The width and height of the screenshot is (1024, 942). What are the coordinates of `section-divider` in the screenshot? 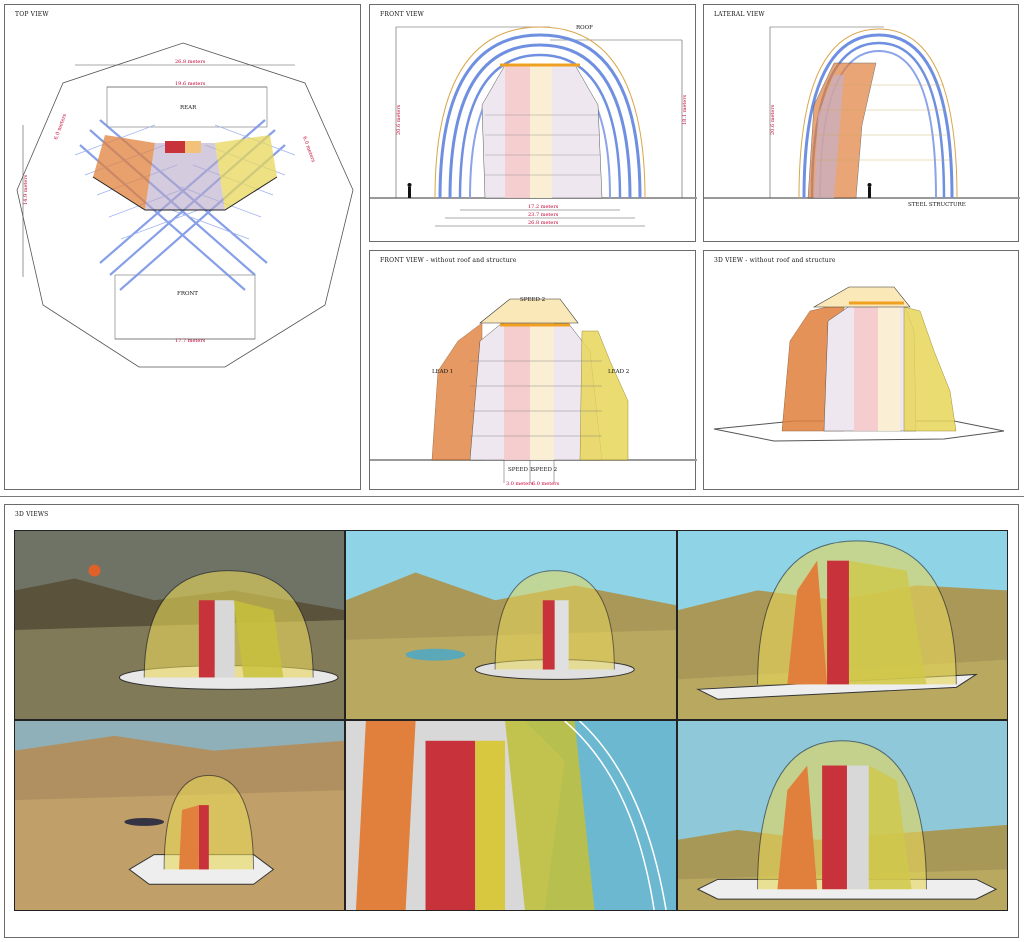 It's located at (512, 496).